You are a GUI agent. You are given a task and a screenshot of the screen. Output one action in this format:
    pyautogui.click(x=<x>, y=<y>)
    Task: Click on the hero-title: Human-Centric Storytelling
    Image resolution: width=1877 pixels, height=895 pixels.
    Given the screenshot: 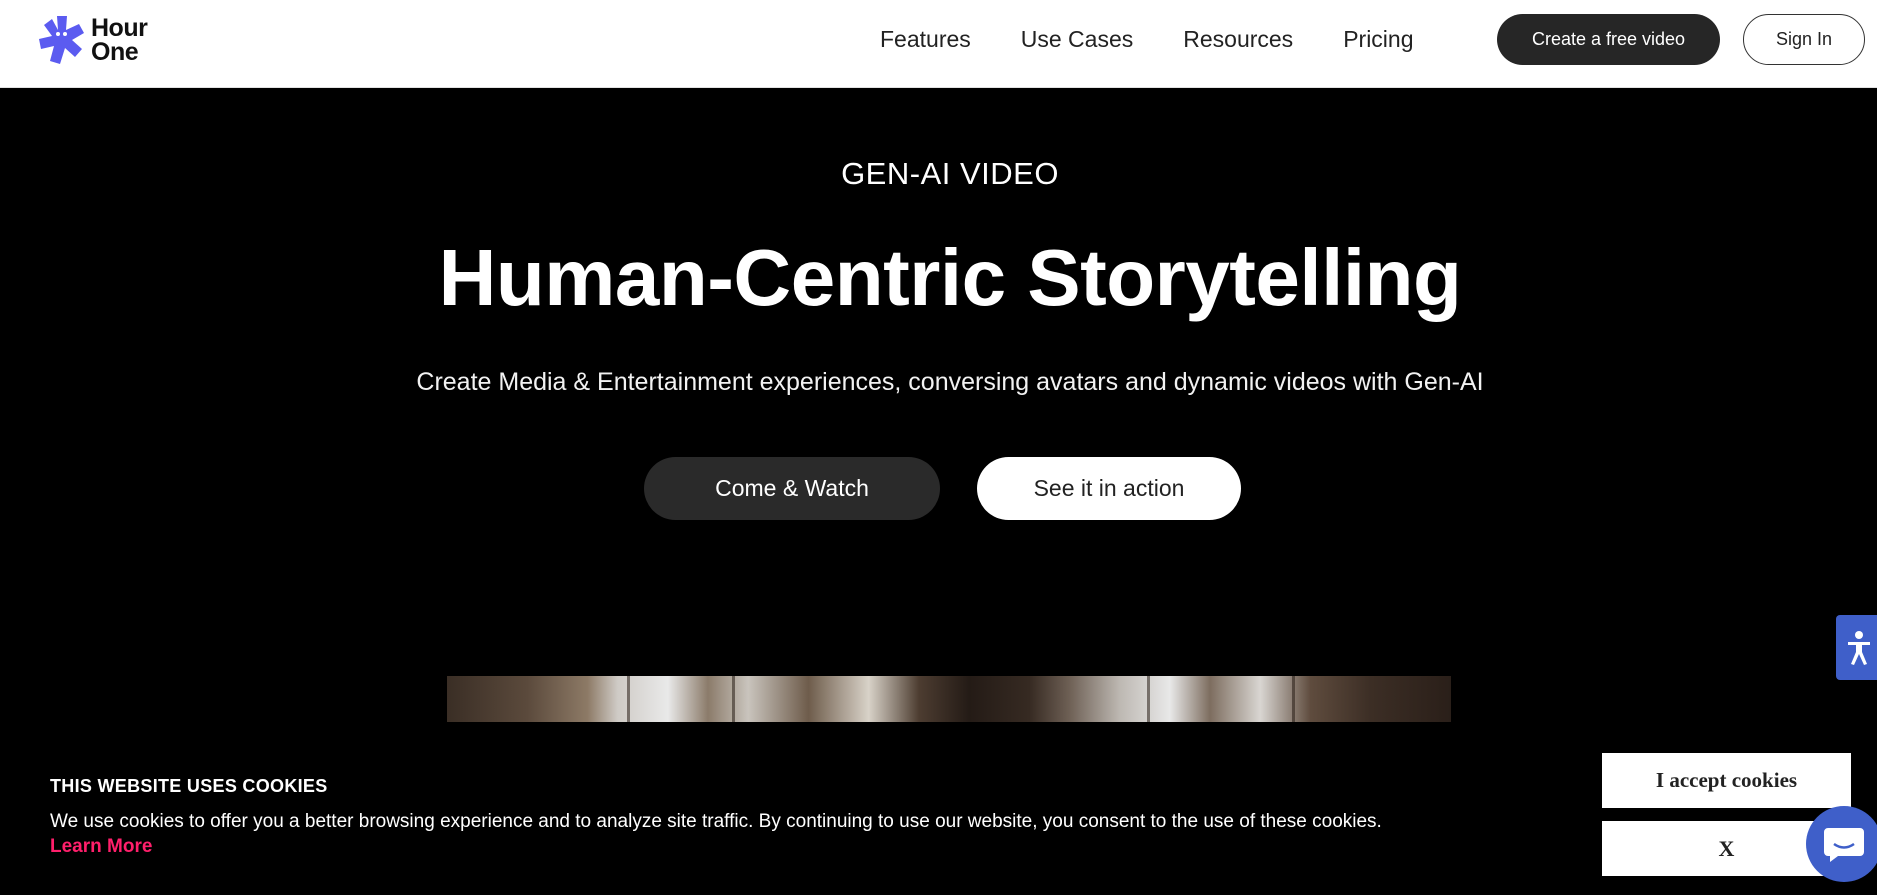 What is the action you would take?
    pyautogui.click(x=950, y=277)
    